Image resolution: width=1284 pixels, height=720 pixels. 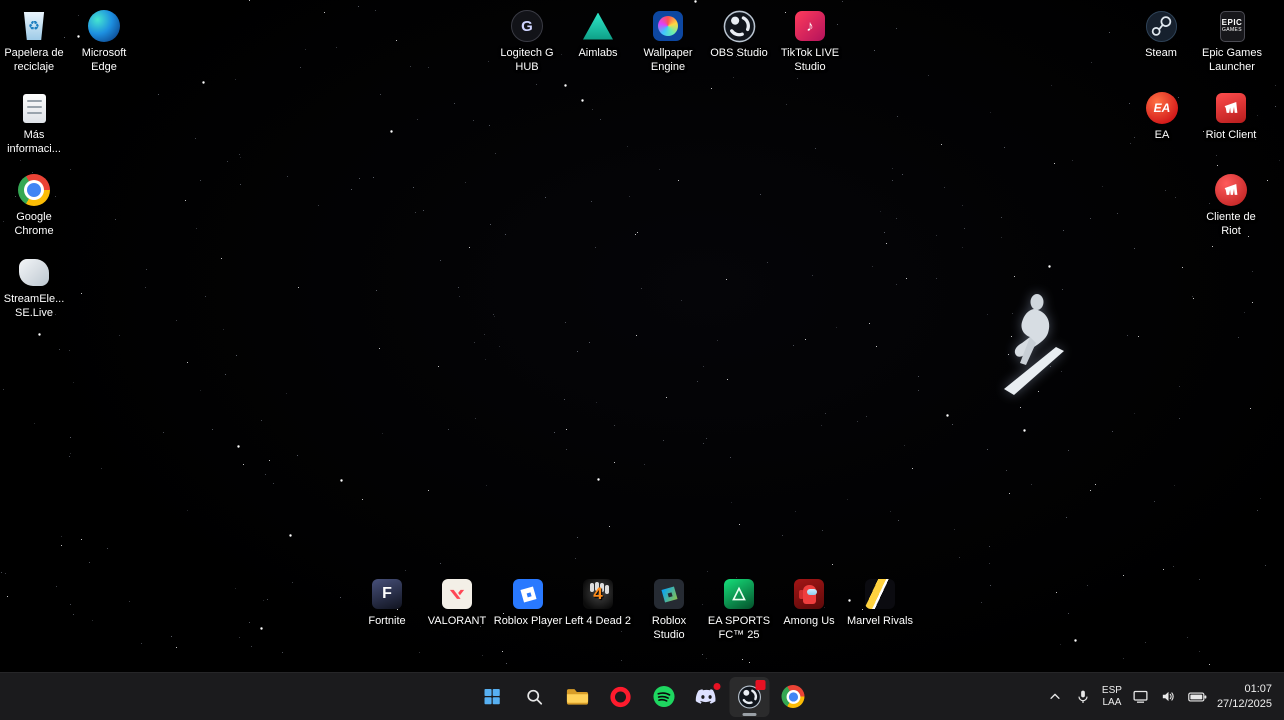 What do you see at coordinates (739, 628) in the screenshot?
I see `desktop-icon-label: EA SPORTS FC™ 25` at bounding box center [739, 628].